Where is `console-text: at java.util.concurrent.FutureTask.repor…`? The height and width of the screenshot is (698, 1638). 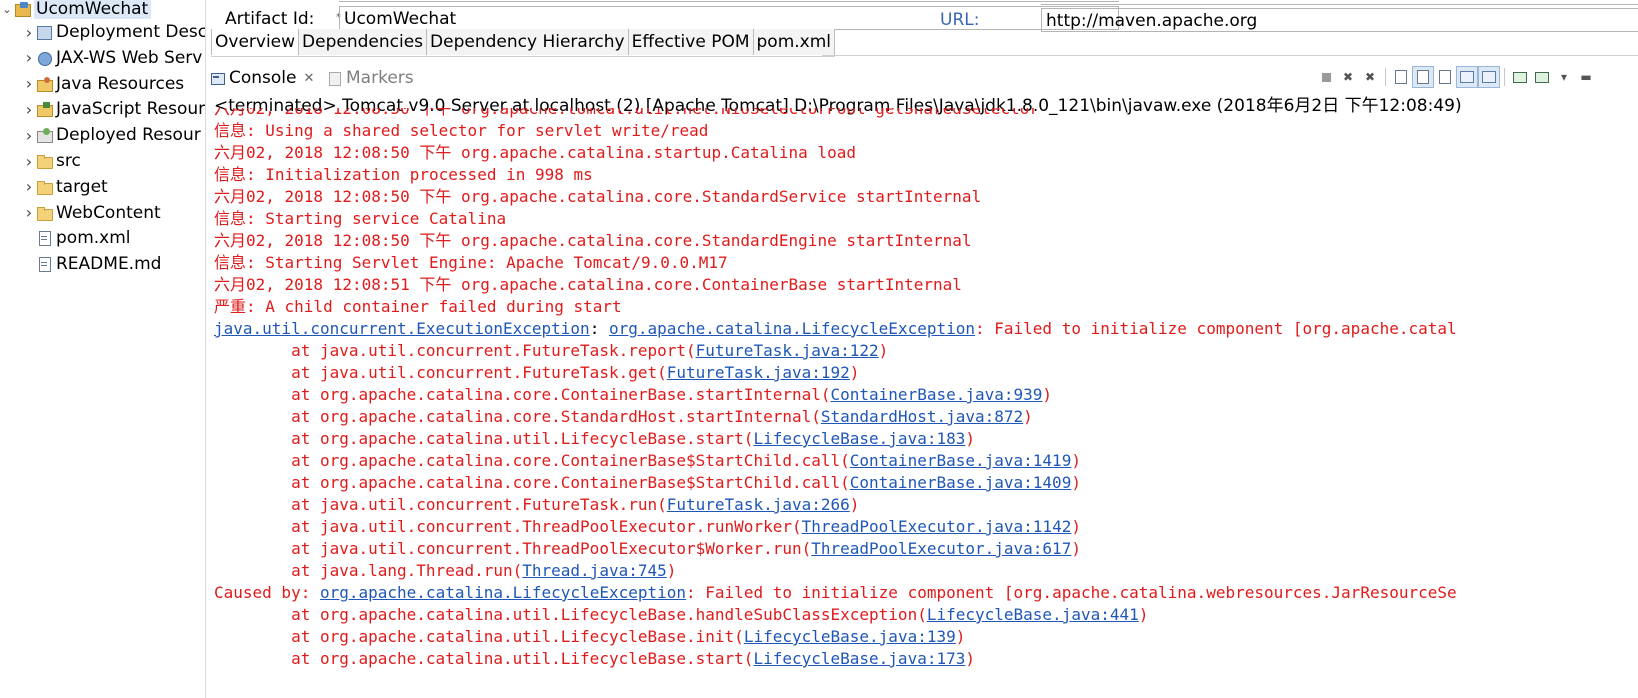 console-text: at java.util.concurrent.FutureTask.repor… is located at coordinates (455, 350).